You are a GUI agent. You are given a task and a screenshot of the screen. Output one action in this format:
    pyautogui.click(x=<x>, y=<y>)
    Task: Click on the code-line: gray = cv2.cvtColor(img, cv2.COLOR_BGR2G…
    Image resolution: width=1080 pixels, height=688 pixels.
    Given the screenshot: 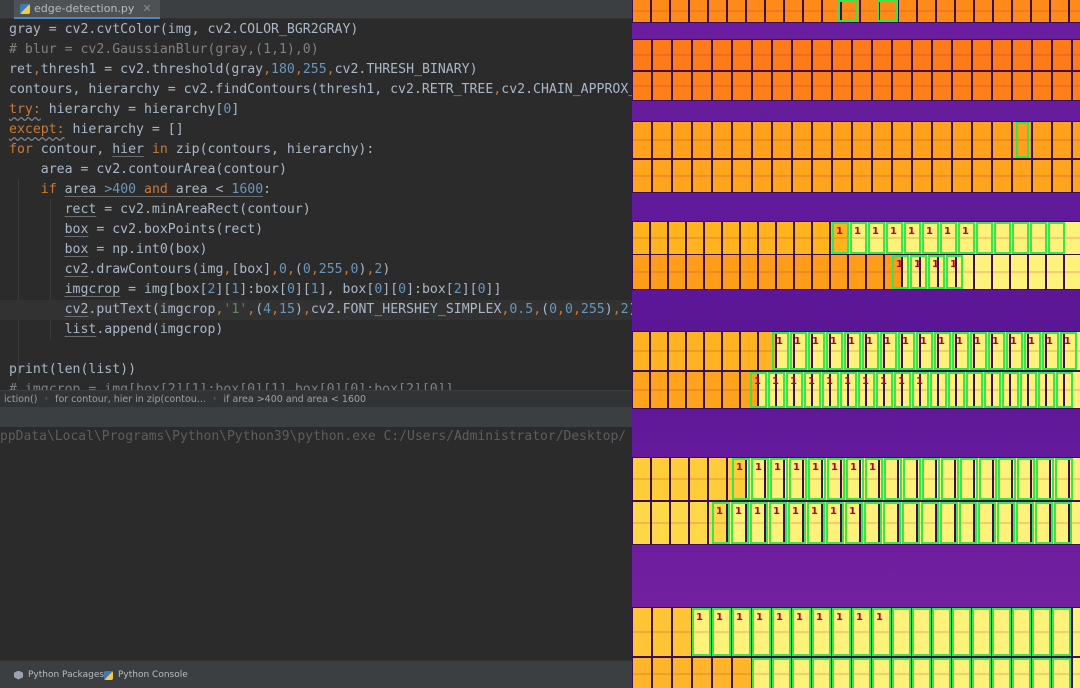 What is the action you would take?
    pyautogui.click(x=183, y=30)
    